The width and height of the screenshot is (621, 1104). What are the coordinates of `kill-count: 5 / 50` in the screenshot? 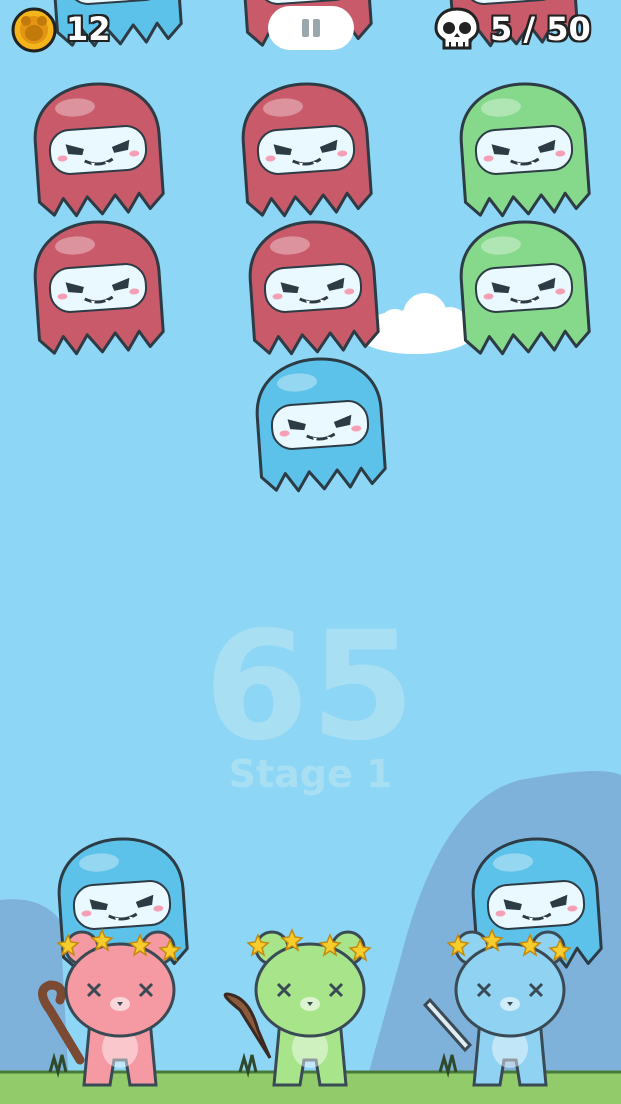 It's located at (540, 29).